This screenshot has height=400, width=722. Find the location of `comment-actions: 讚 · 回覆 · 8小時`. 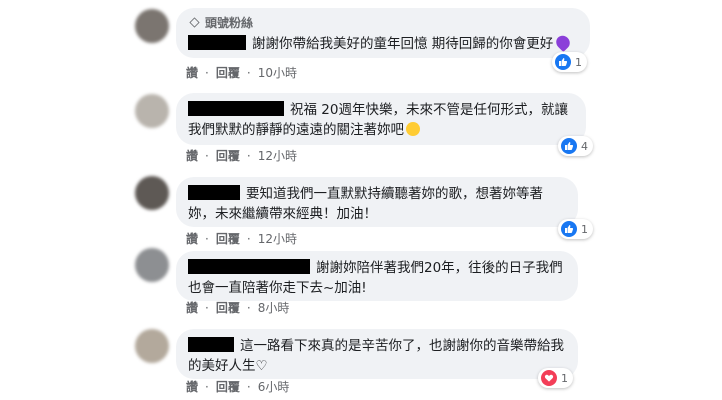

comment-actions: 讚 · 回覆 · 8小時 is located at coordinates (237, 307).